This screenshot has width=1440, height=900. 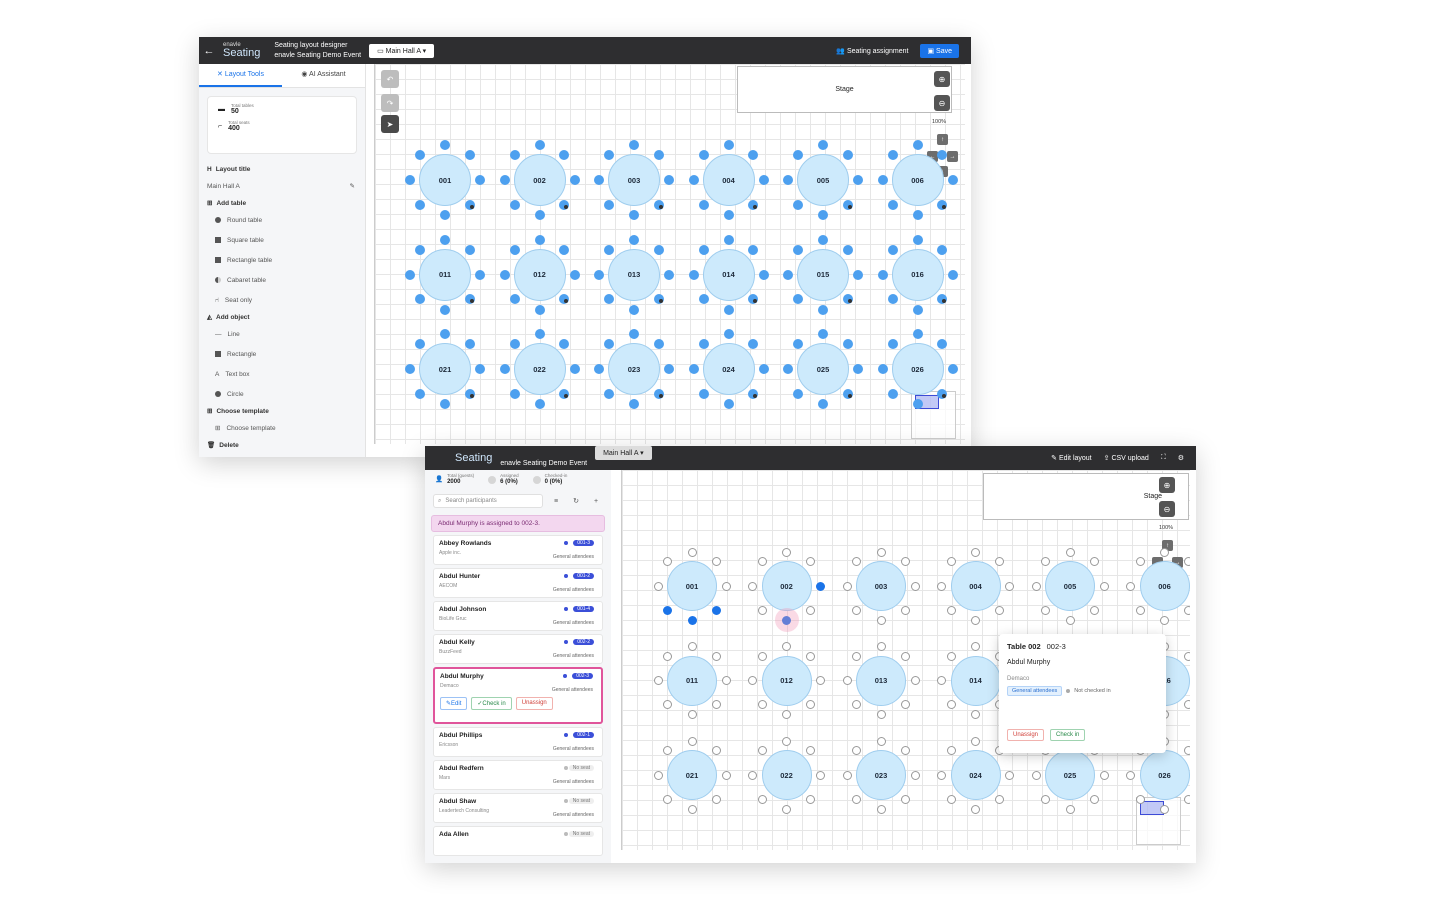 I want to click on round-table: 004, so click(x=975, y=586).